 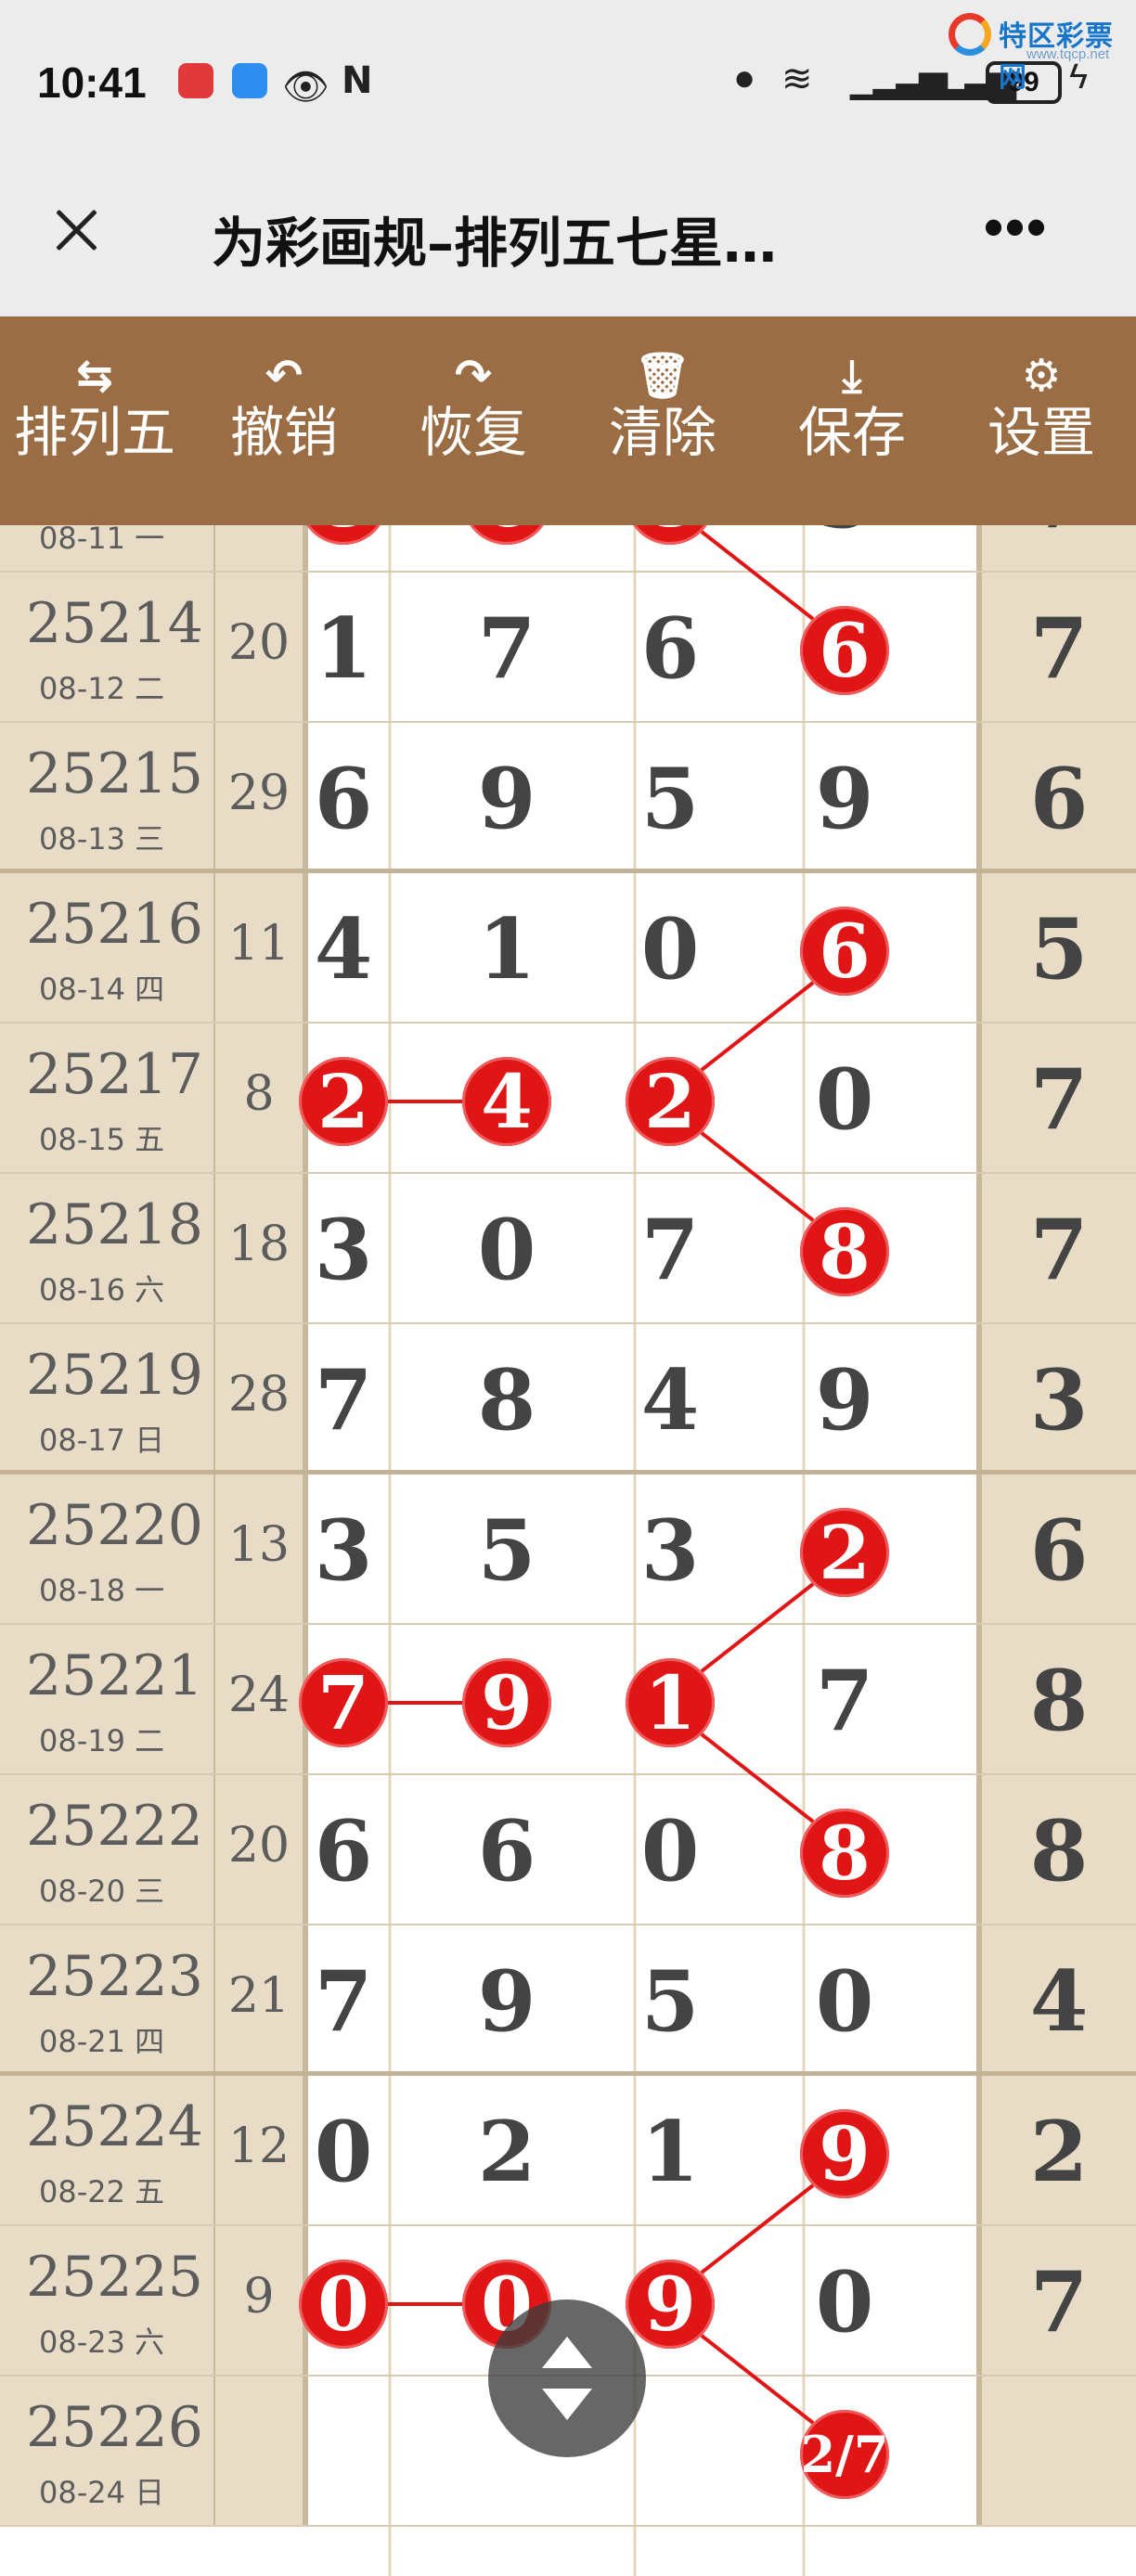 What do you see at coordinates (1041, 432) in the screenshot?
I see `toolbar-label: 设置` at bounding box center [1041, 432].